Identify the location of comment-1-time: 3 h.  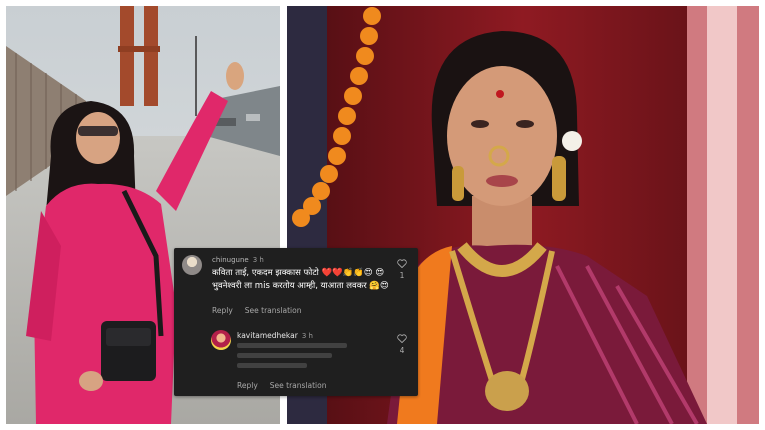
(258, 260).